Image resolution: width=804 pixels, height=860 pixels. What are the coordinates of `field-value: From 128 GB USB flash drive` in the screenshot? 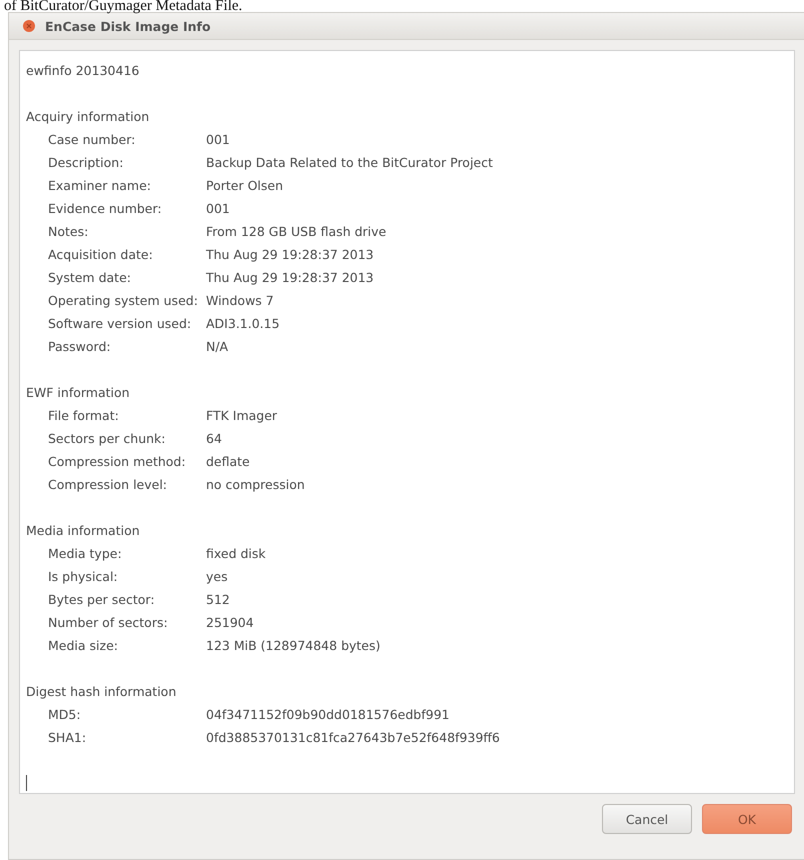 It's located at (297, 232).